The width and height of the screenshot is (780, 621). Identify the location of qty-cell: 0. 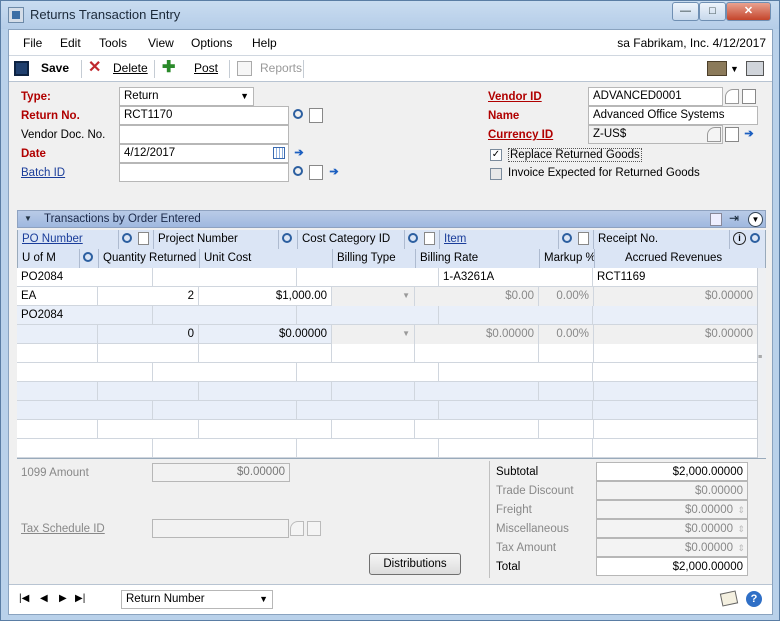
(148, 334).